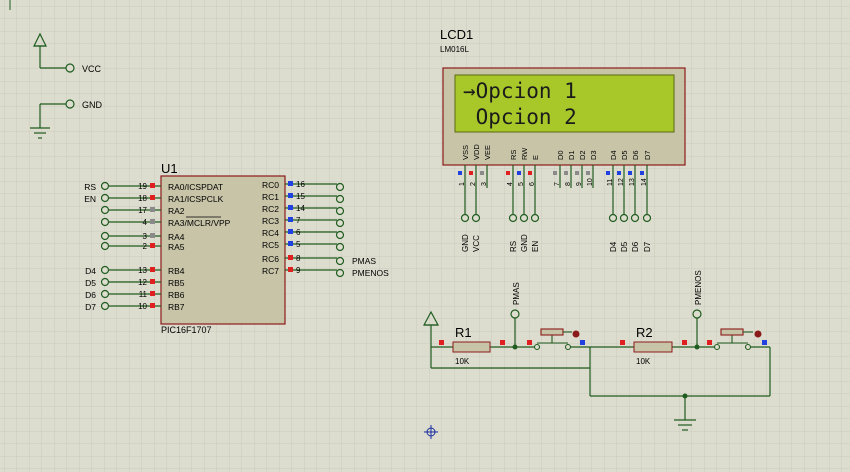  Describe the element at coordinates (300, 196) in the screenshot. I see `u1-pin-number: 15` at that location.